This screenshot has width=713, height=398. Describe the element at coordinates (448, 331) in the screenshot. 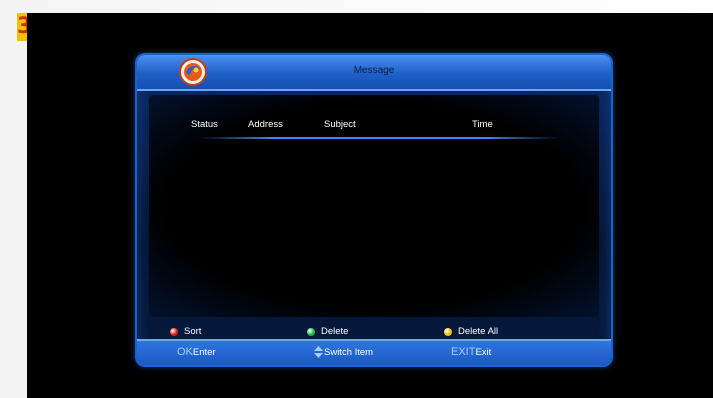

I see `yellow-button-icon` at that location.